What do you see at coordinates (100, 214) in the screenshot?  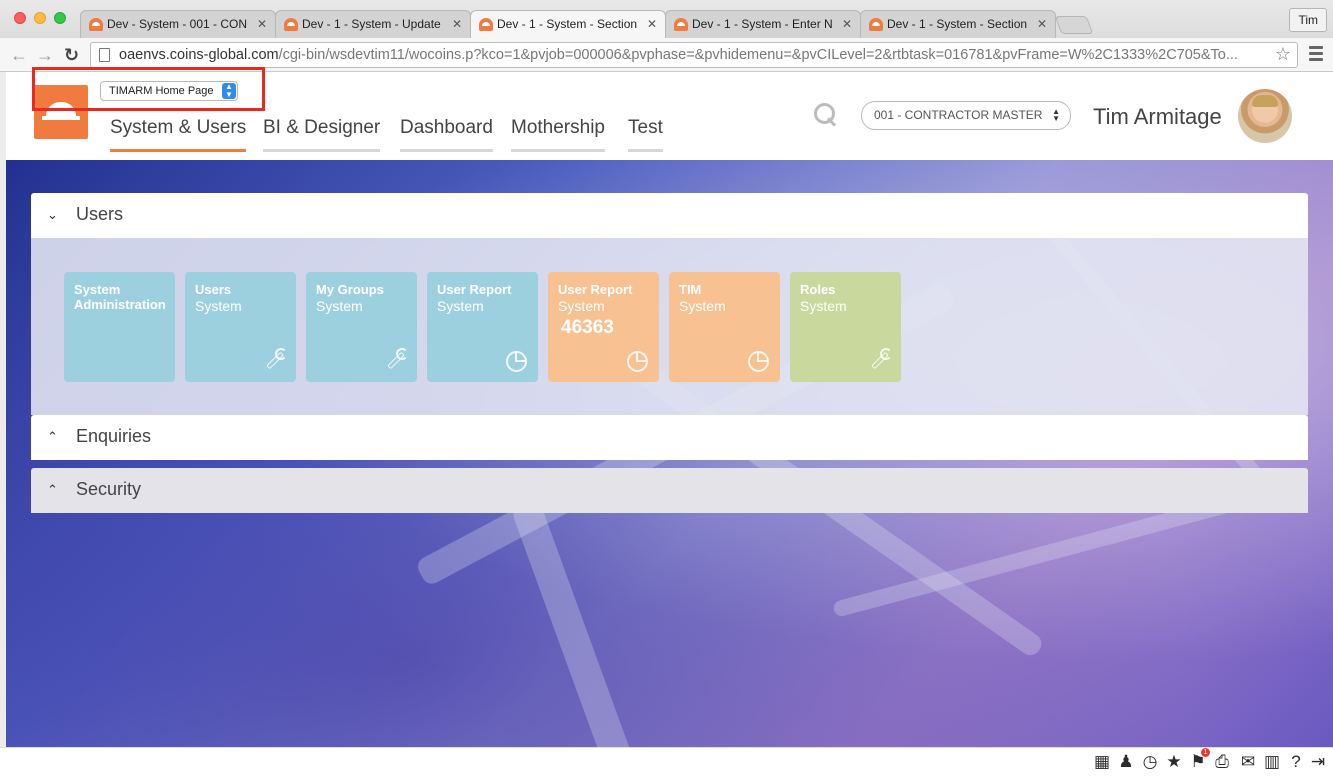 I see `panel-title: Users` at bounding box center [100, 214].